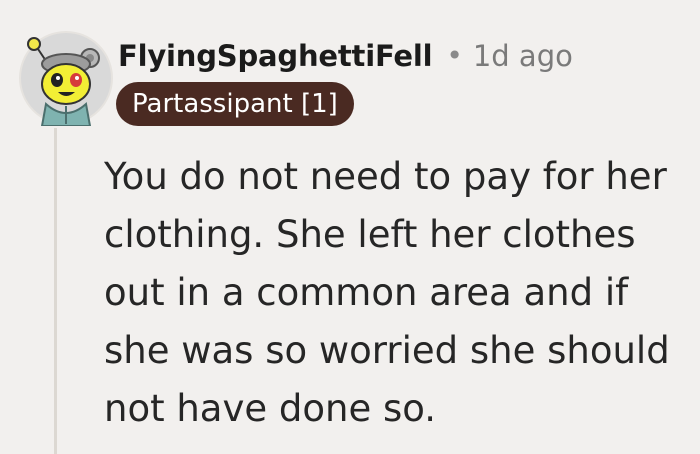 This screenshot has width=700, height=454. What do you see at coordinates (235, 104) in the screenshot?
I see `user-flair-badge: Partassipant [1]` at bounding box center [235, 104].